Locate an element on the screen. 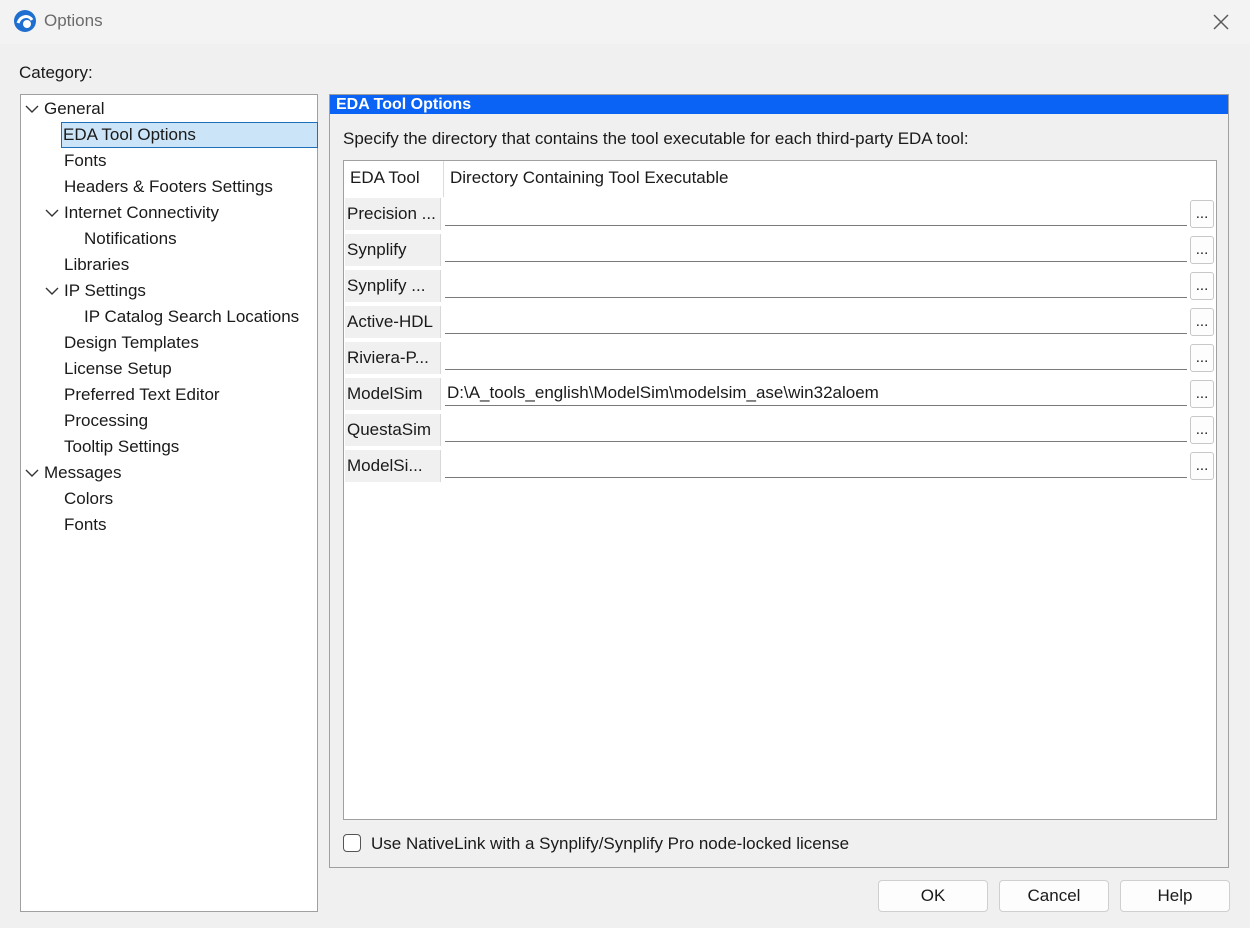 The image size is (1250, 928). tree-item-label: Internet Connectivity is located at coordinates (141, 212).